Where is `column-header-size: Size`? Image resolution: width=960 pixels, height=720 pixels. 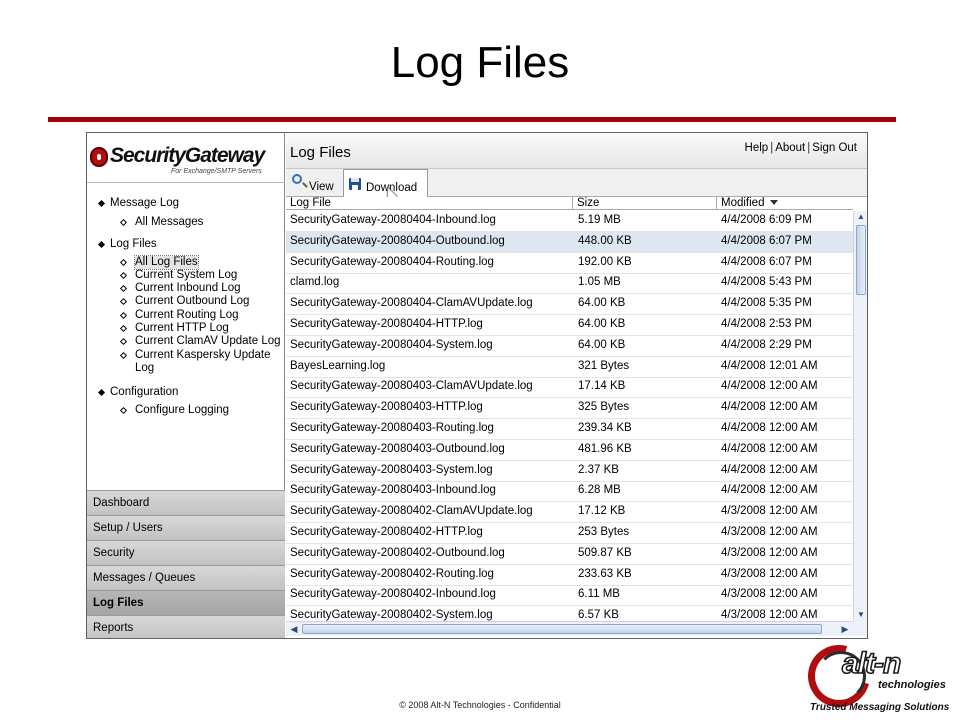
column-header-size: Size is located at coordinates (645, 203).